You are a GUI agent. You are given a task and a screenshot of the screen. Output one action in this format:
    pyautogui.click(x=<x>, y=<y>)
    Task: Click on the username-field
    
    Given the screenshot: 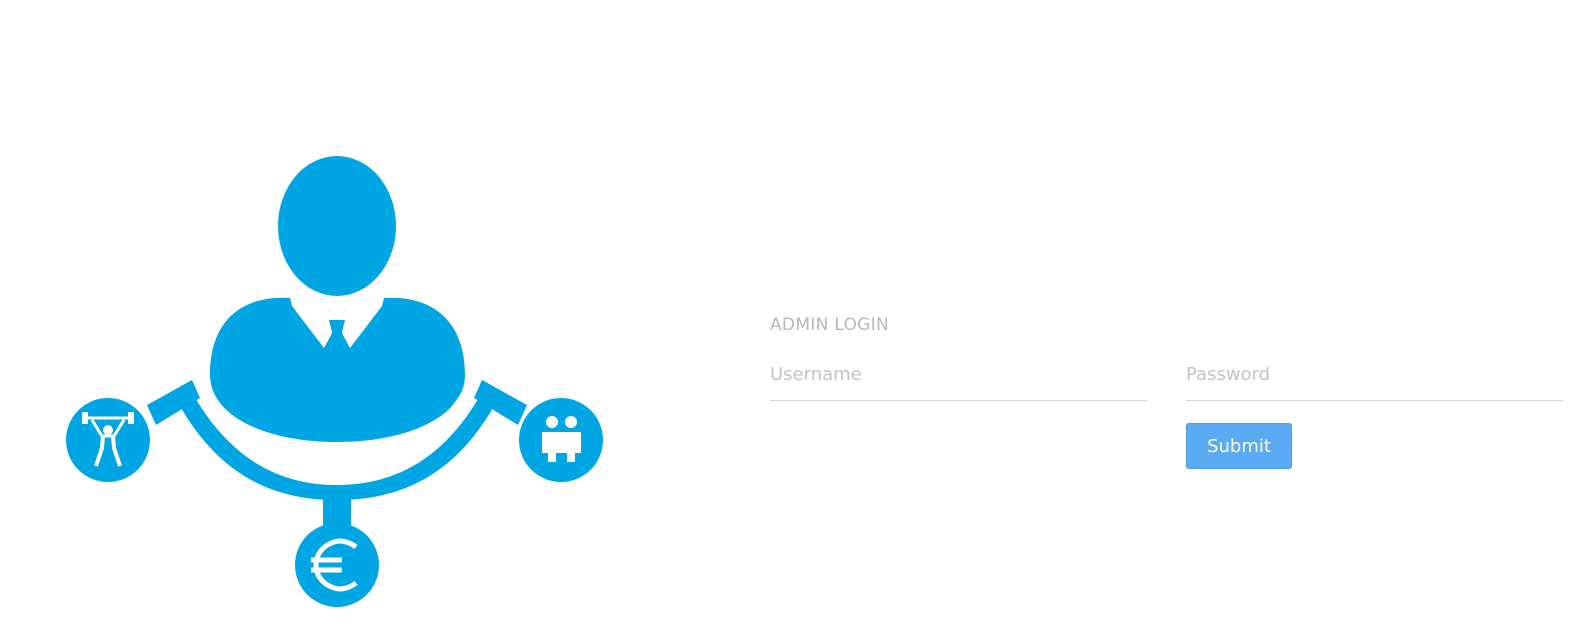 What is the action you would take?
    pyautogui.click(x=958, y=378)
    